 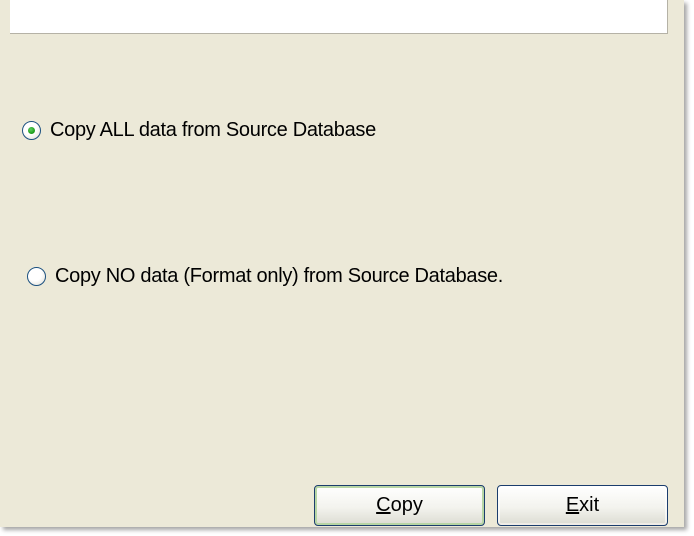 What do you see at coordinates (589, 505) in the screenshot?
I see `exit-button-label-rest: xit` at bounding box center [589, 505].